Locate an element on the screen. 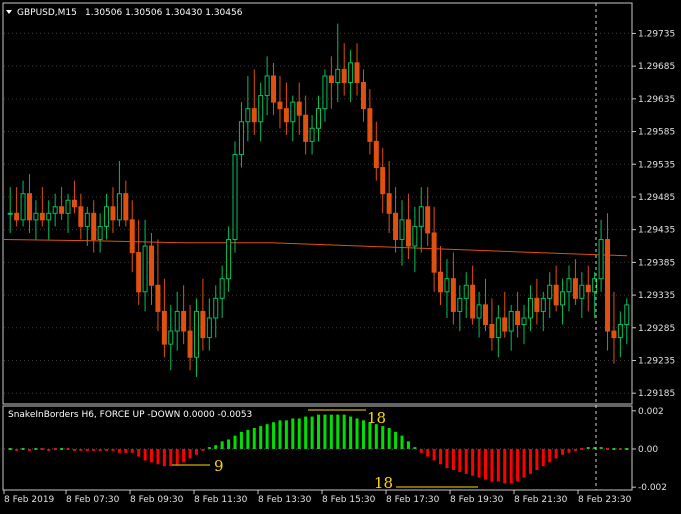  price-tick-label: 1.29235 is located at coordinates (656, 361).